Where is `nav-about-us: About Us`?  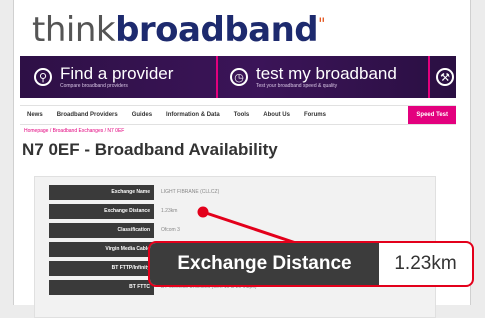
nav-about-us: About Us is located at coordinates (276, 115).